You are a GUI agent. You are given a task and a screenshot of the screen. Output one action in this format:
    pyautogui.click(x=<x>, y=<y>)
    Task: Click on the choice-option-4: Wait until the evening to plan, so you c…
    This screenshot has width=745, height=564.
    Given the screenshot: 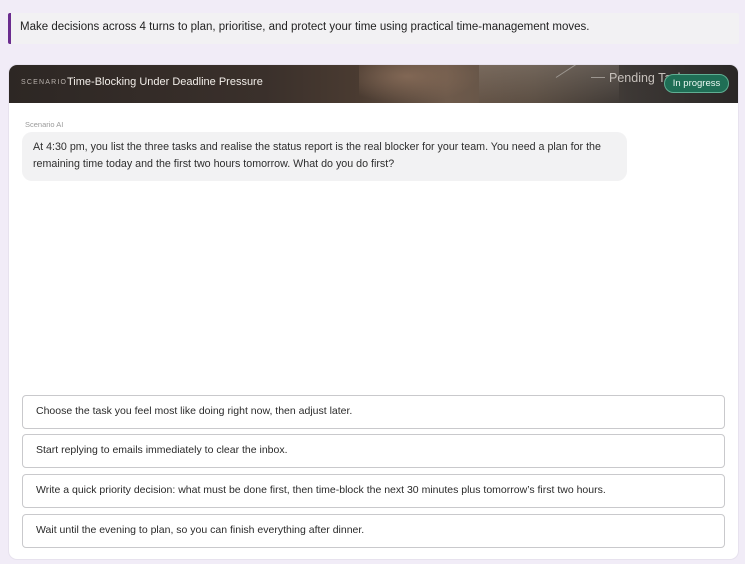 What is the action you would take?
    pyautogui.click(x=373, y=531)
    